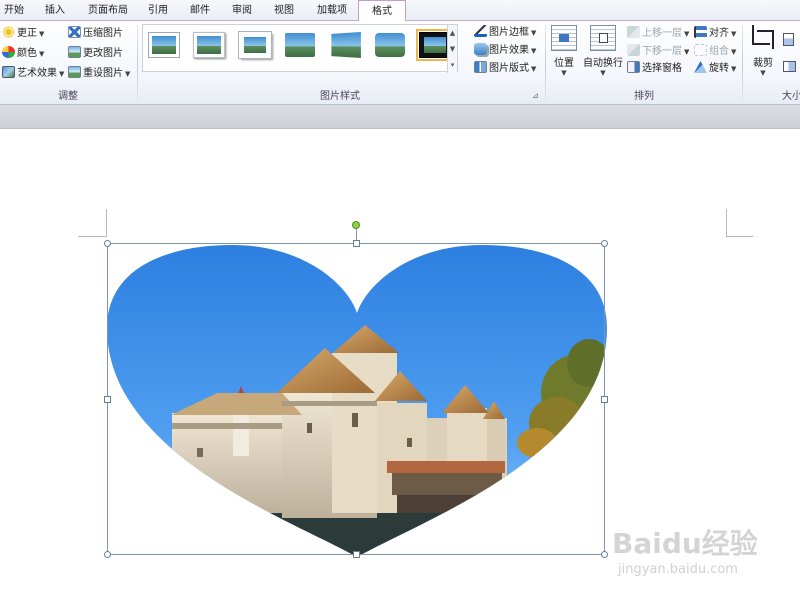 Image resolution: width=800 pixels, height=600 pixels. Describe the element at coordinates (644, 96) in the screenshot. I see `group-label-arrange: 排列` at that location.